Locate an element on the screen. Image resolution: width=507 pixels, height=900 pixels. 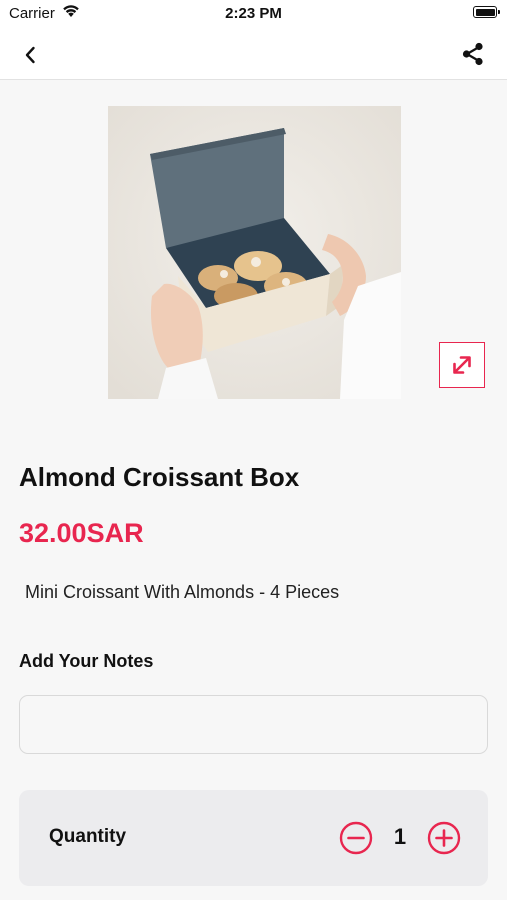
battery-icon is located at coordinates (486, 12).